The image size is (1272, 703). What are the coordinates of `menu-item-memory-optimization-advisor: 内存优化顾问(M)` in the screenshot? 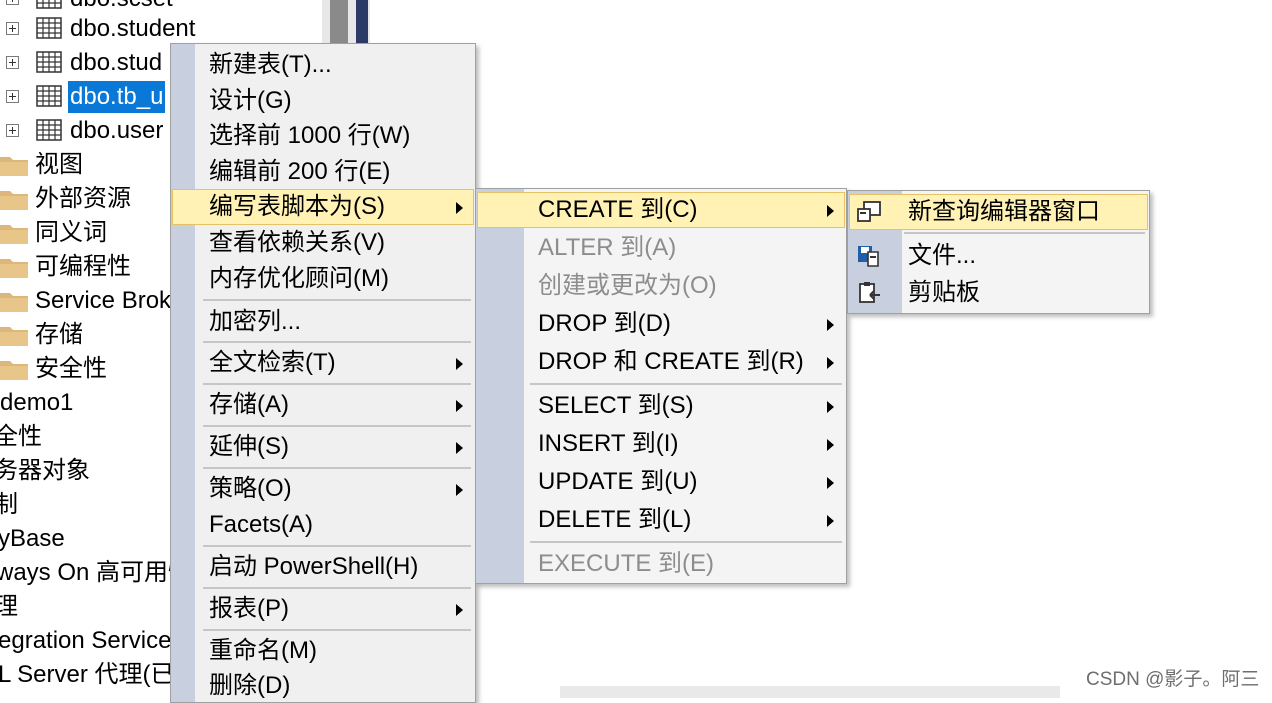 It's located at (323, 279).